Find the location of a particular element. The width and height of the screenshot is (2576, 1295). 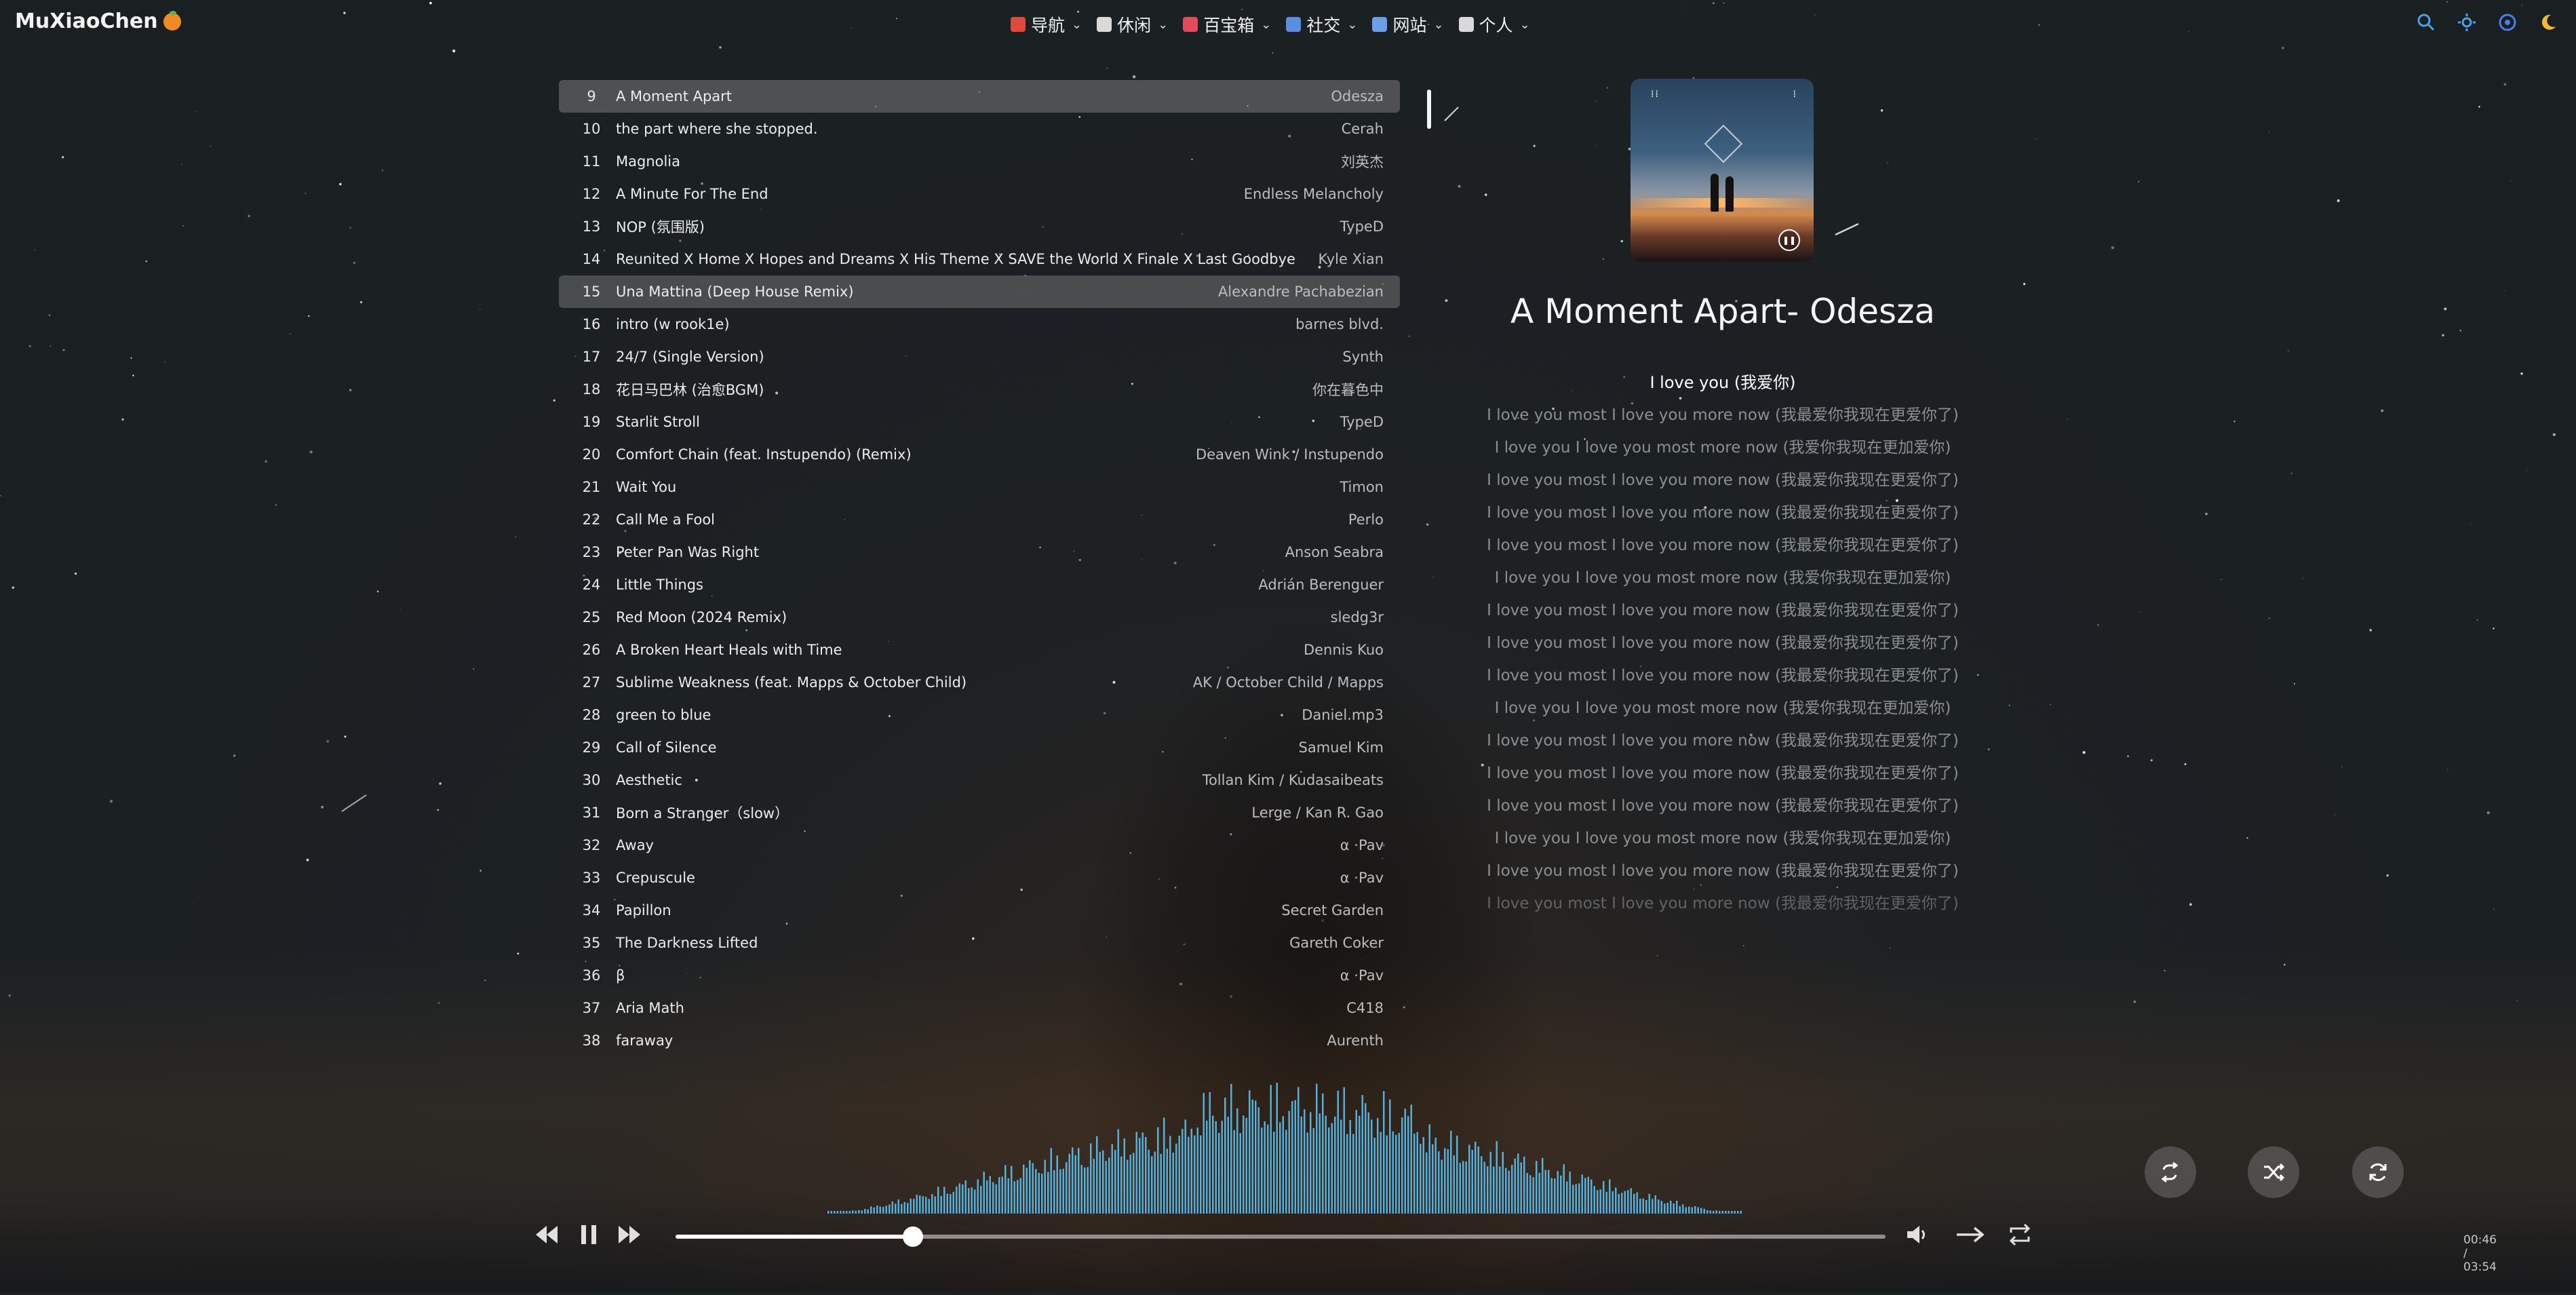

track-title: Peter Pan Was Right is located at coordinates (688, 552).